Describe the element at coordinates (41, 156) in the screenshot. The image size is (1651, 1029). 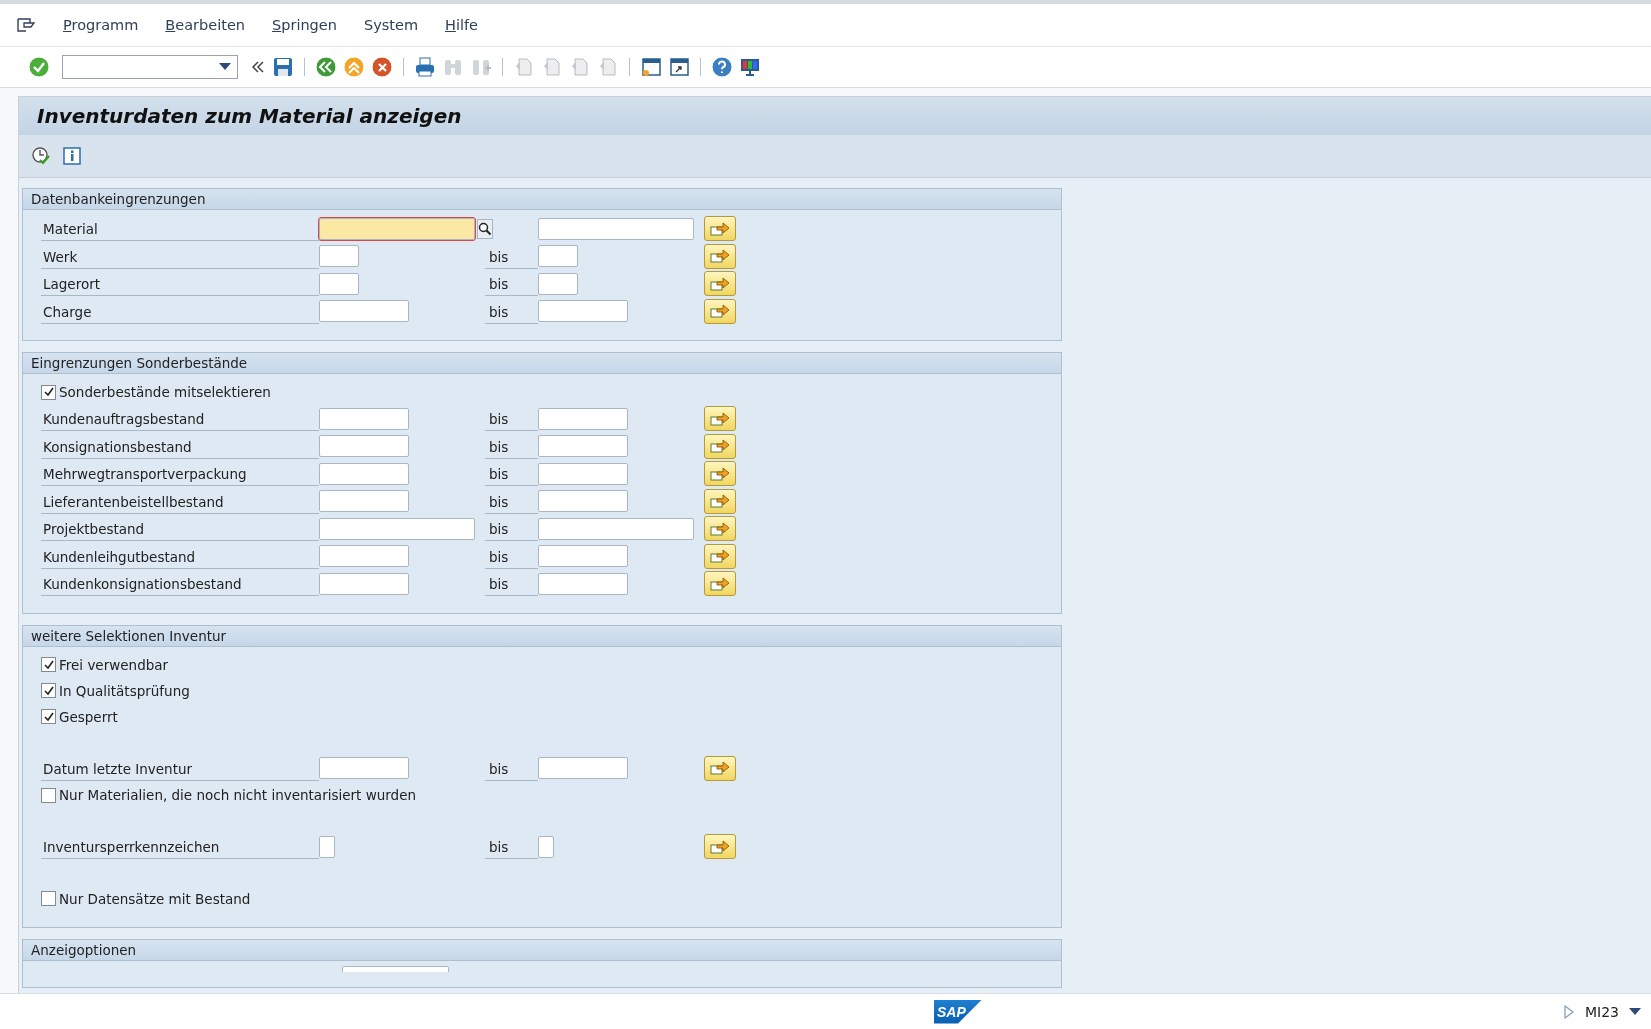
I see `clock-check-icon` at that location.